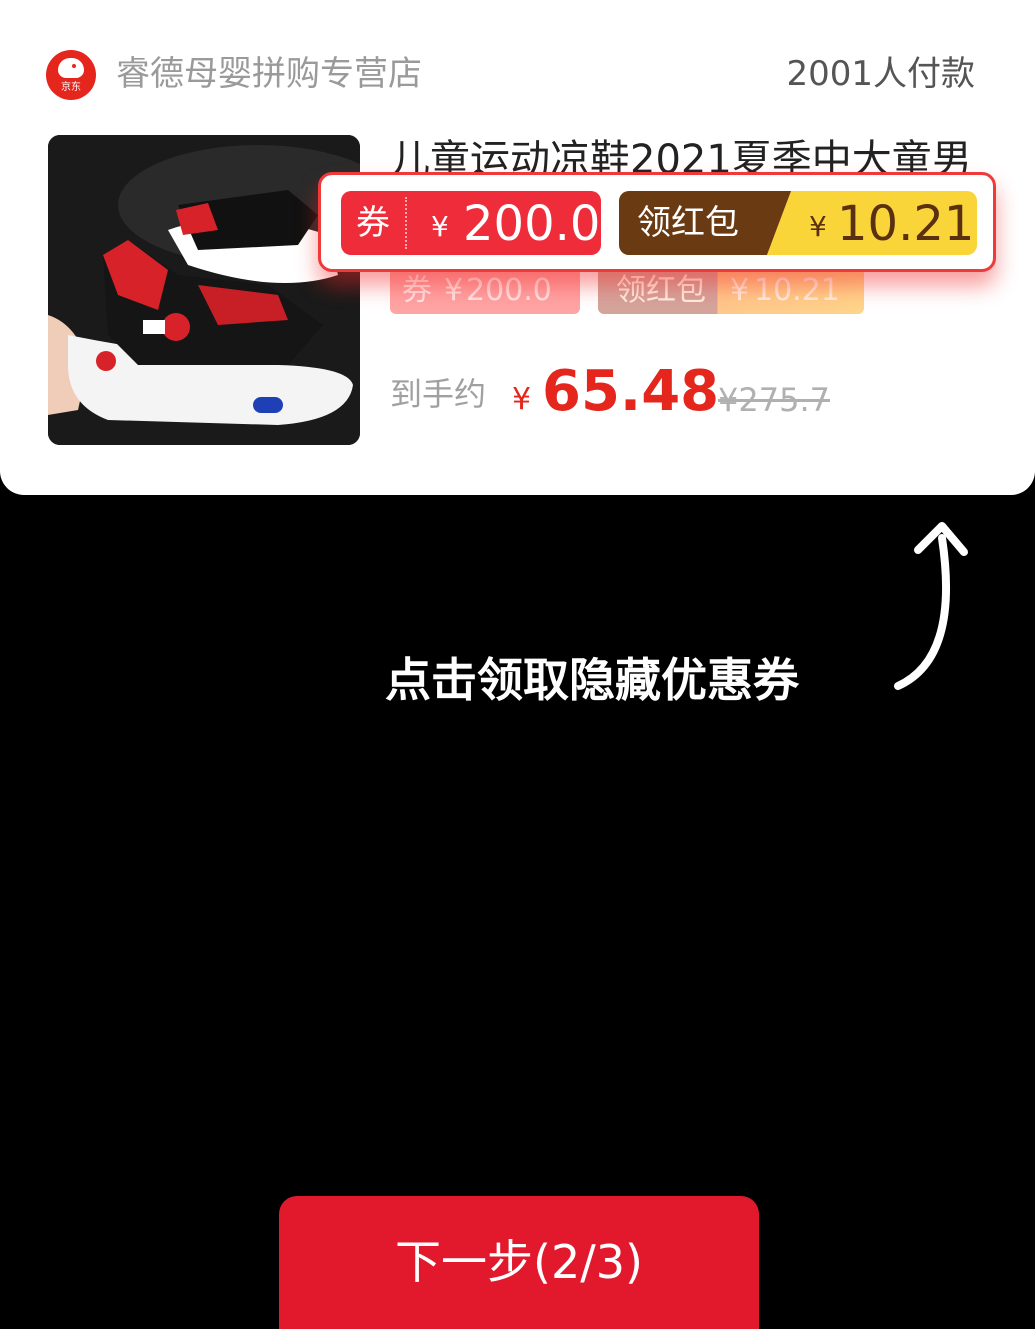  What do you see at coordinates (880, 74) in the screenshot?
I see `sold-count: 2001人付款` at bounding box center [880, 74].